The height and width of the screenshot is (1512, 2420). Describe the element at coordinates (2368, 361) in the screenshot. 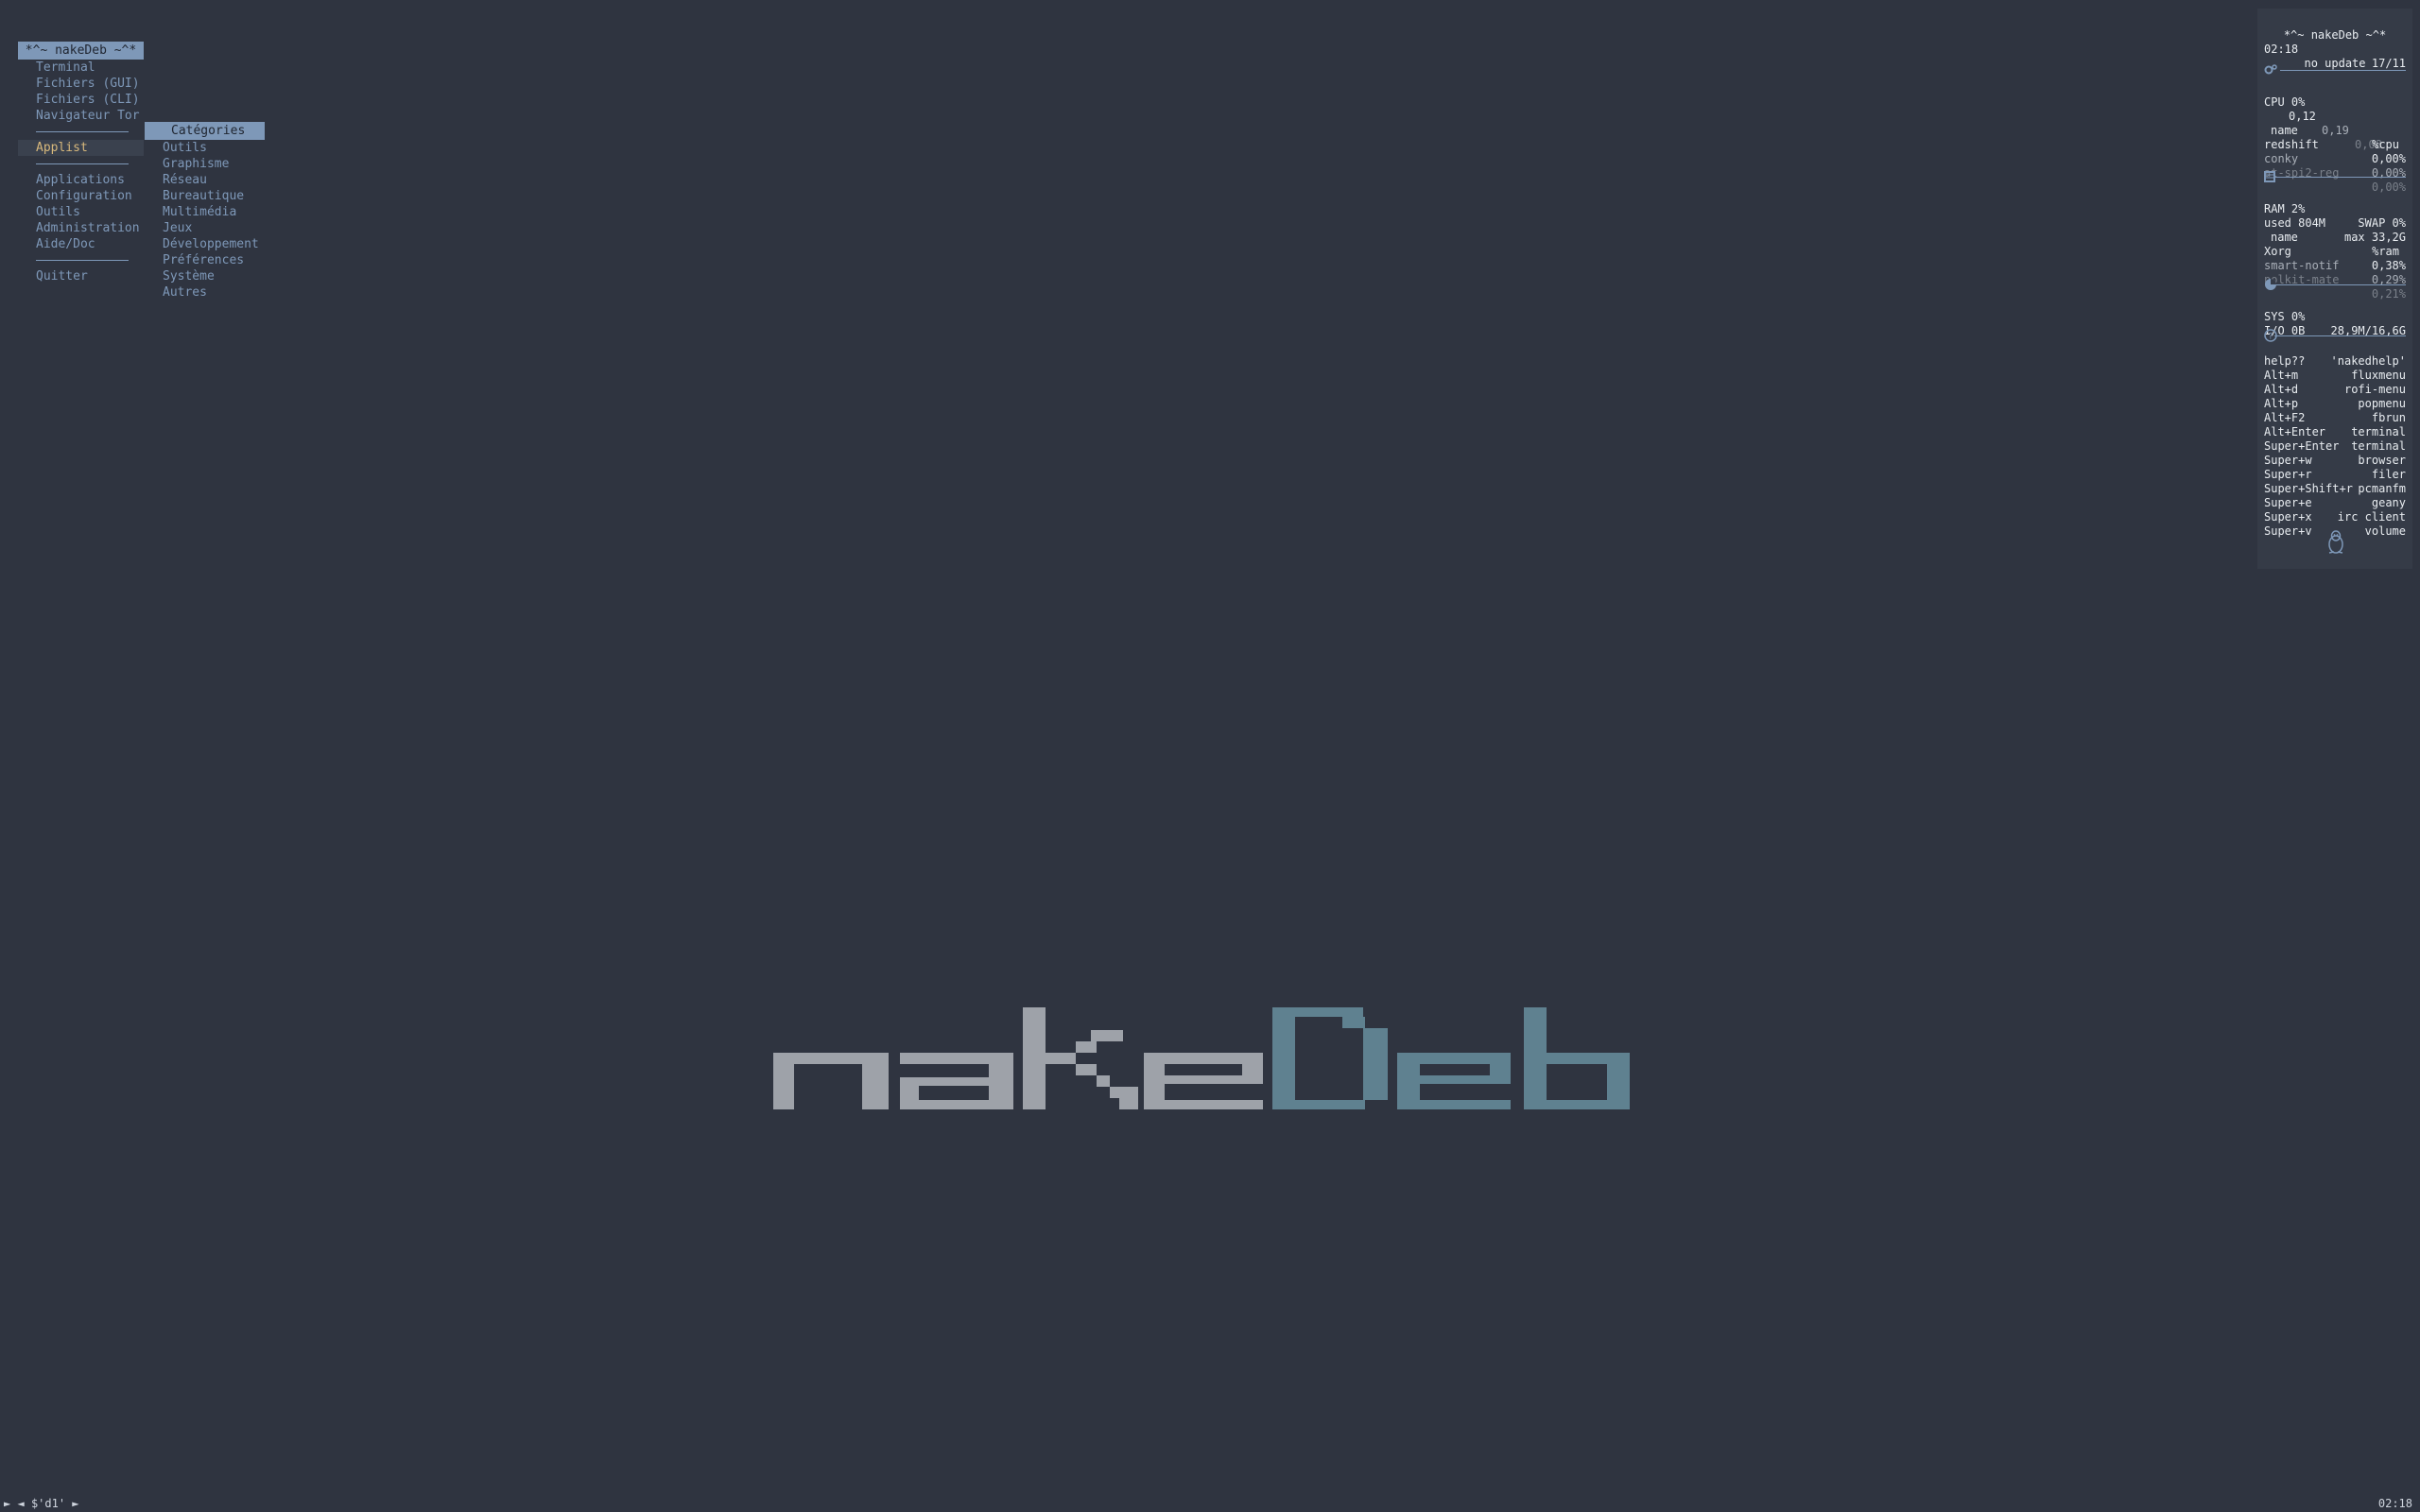

I see `shortcut-action: 'nakedhelp'` at that location.